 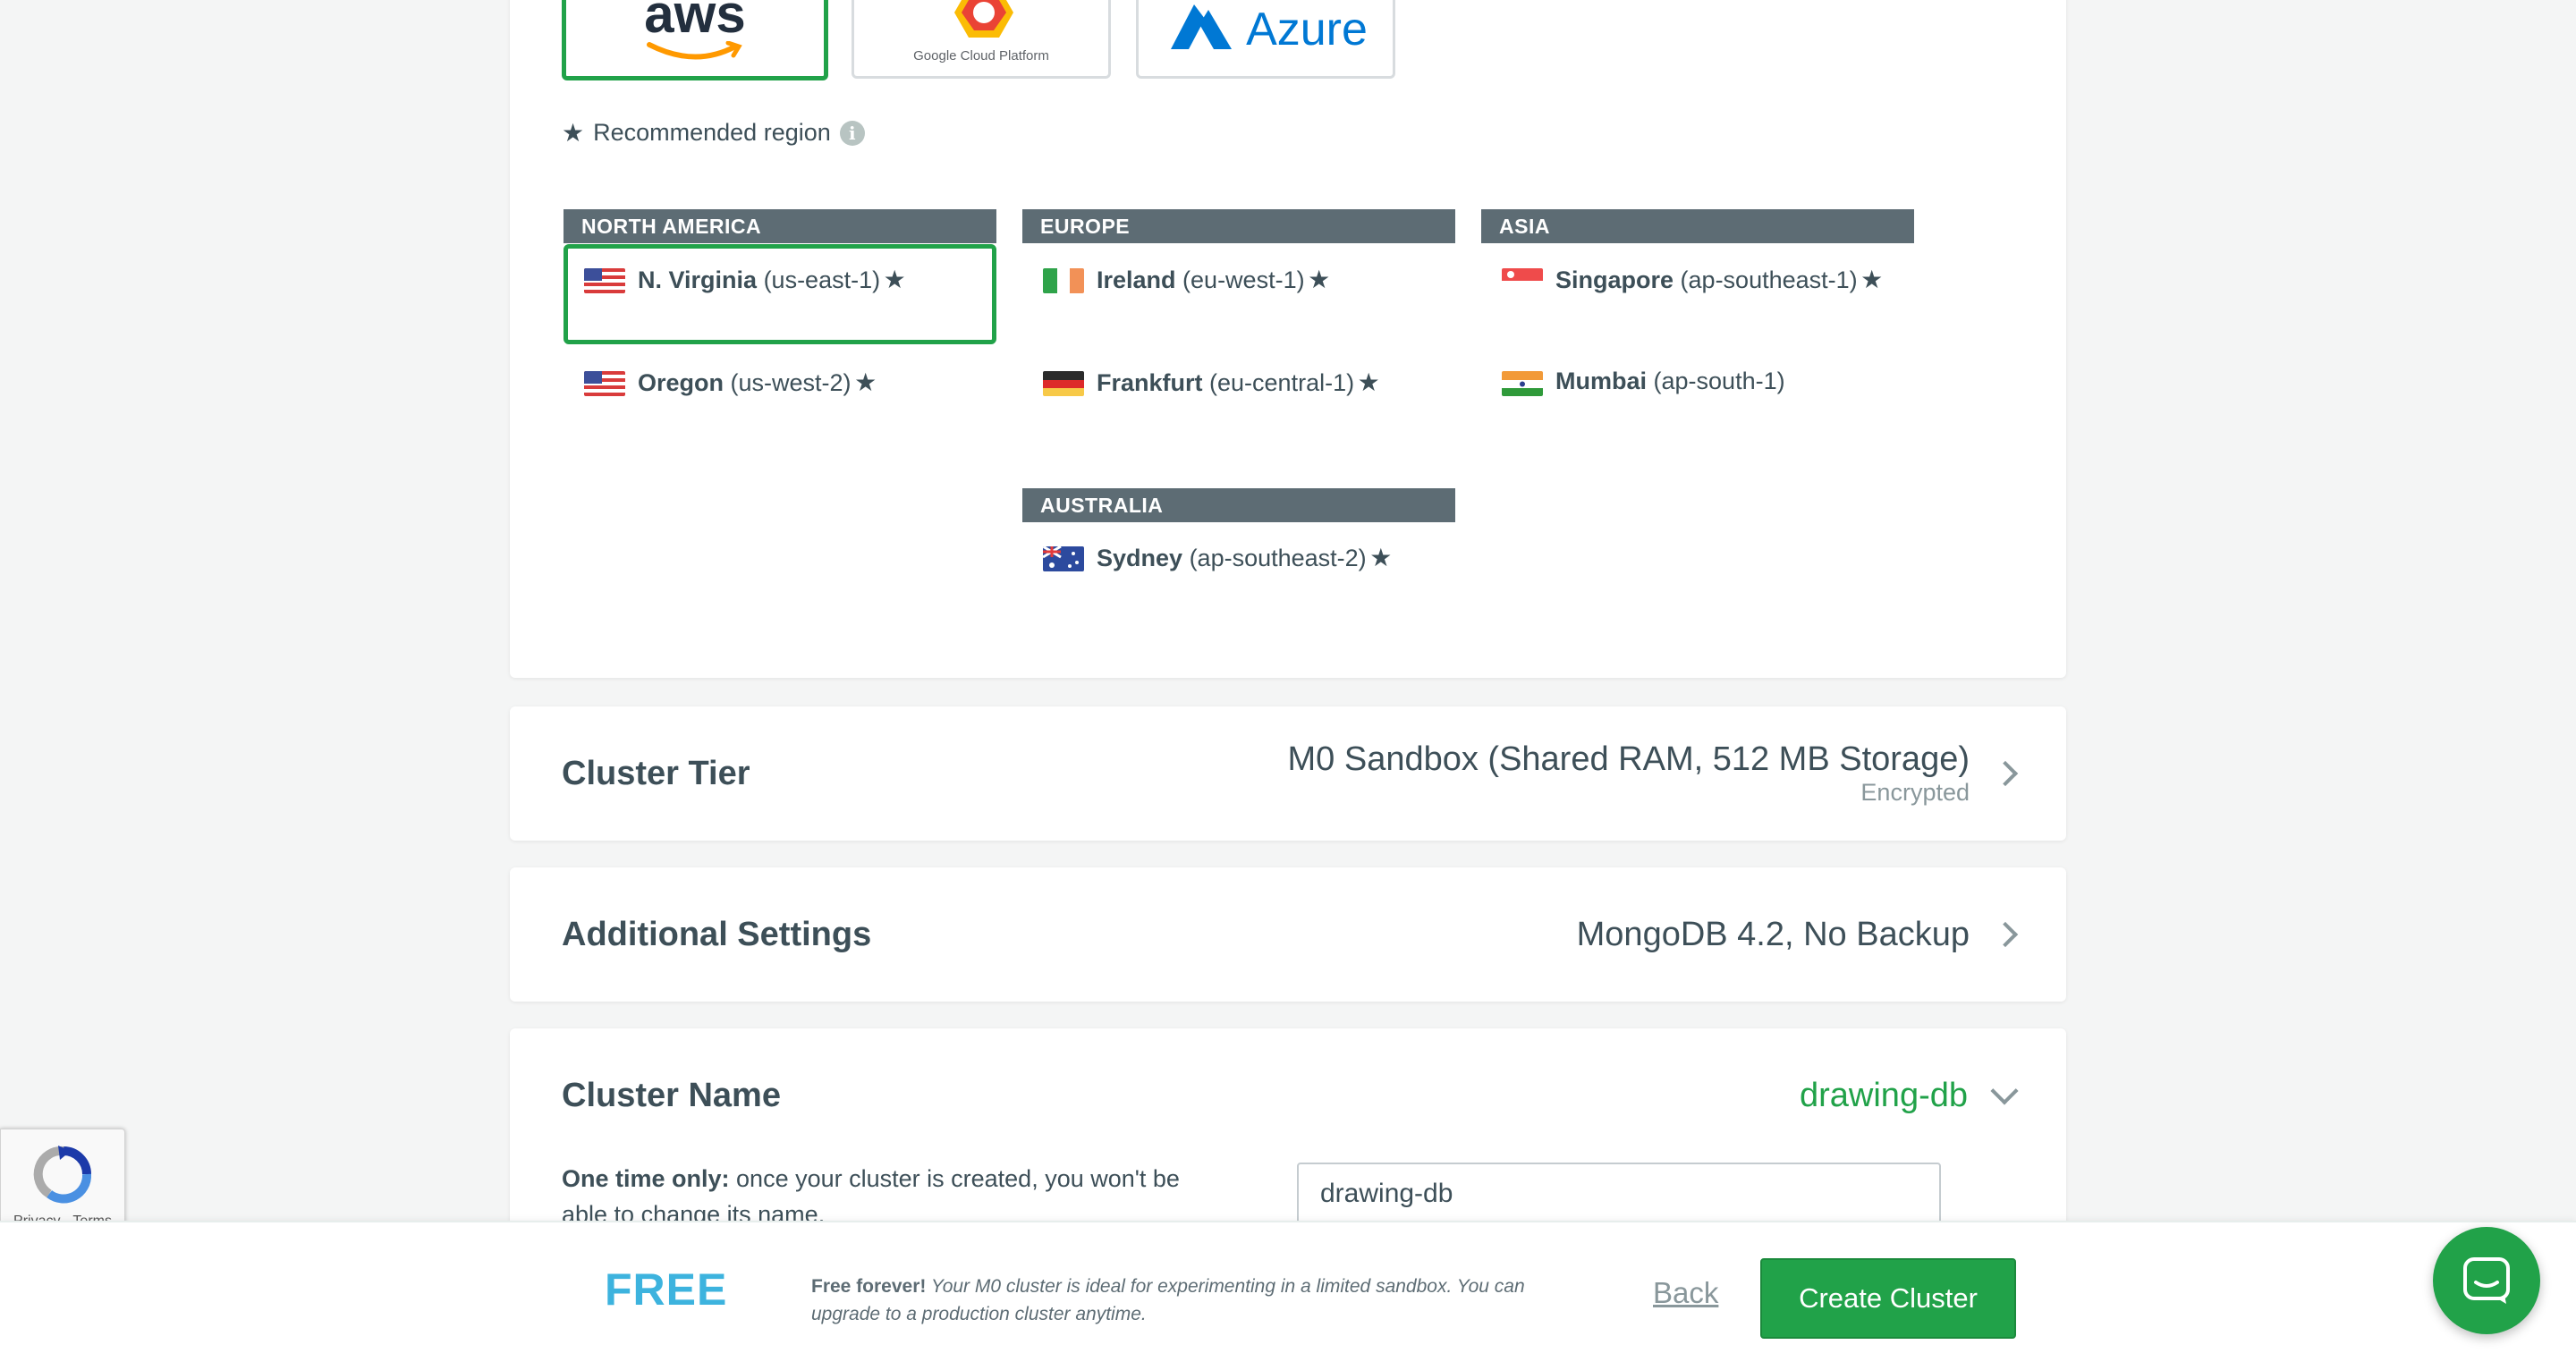 What do you see at coordinates (717, 934) in the screenshot?
I see `additional-settings-title: Additional Settings` at bounding box center [717, 934].